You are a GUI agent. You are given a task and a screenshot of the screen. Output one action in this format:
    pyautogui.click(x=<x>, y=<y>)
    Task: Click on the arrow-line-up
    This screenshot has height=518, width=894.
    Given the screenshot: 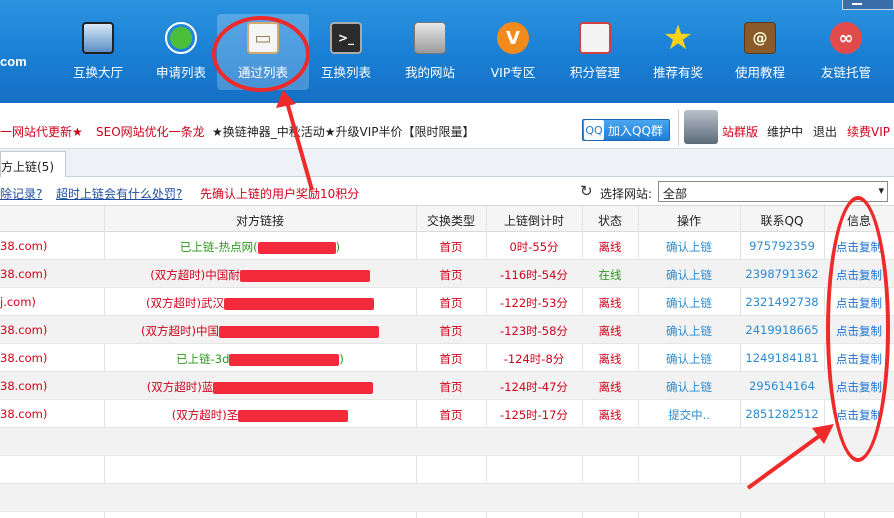 What is the action you would take?
    pyautogui.click(x=299, y=146)
    